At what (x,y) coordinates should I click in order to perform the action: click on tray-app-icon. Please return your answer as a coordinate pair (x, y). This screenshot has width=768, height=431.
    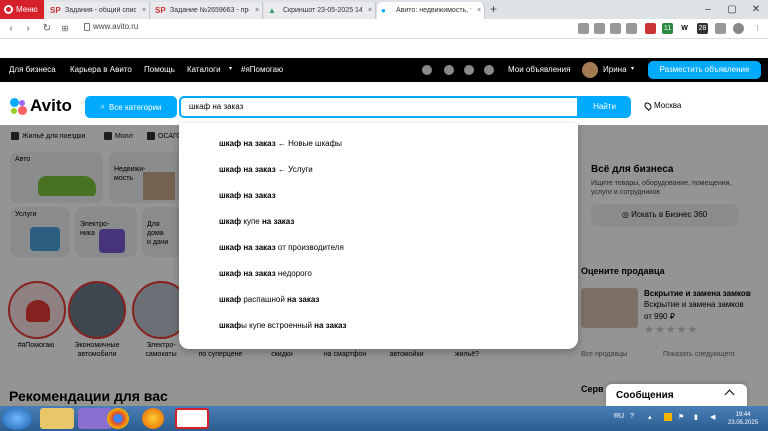
    Looking at the image, I should click on (668, 417).